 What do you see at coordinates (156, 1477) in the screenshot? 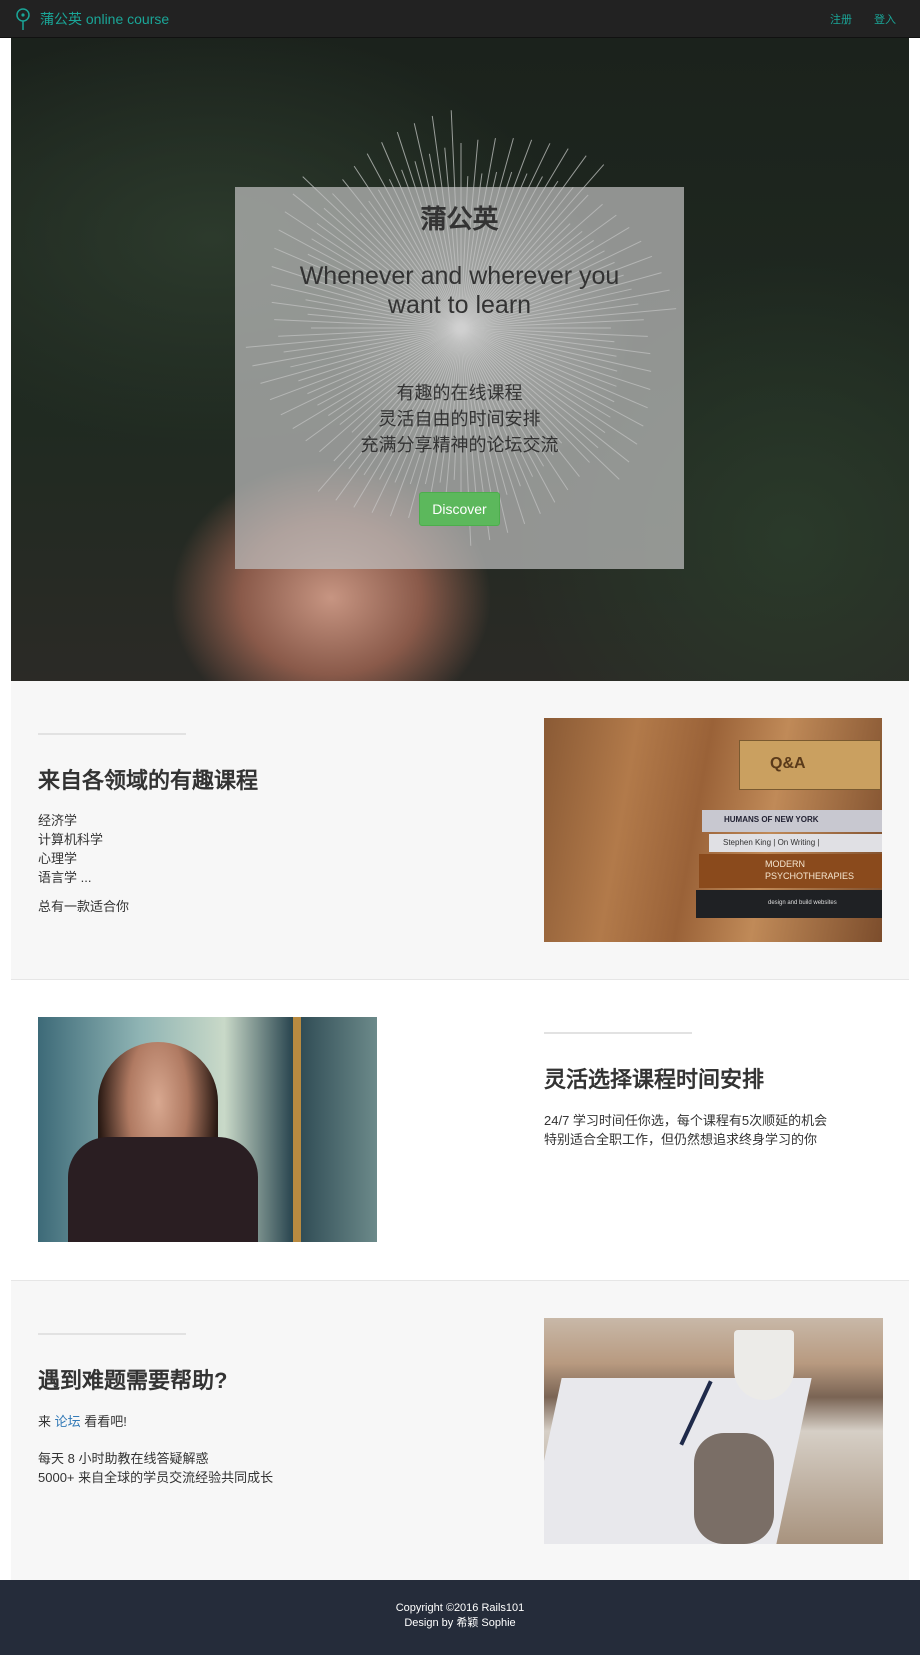
I see `help-line-2: 5000+ 来自全球的学员交流经验共同成长` at bounding box center [156, 1477].